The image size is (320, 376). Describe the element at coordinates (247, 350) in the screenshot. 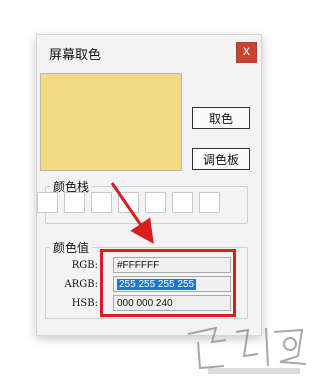

I see `watermark-logo-icon` at that location.